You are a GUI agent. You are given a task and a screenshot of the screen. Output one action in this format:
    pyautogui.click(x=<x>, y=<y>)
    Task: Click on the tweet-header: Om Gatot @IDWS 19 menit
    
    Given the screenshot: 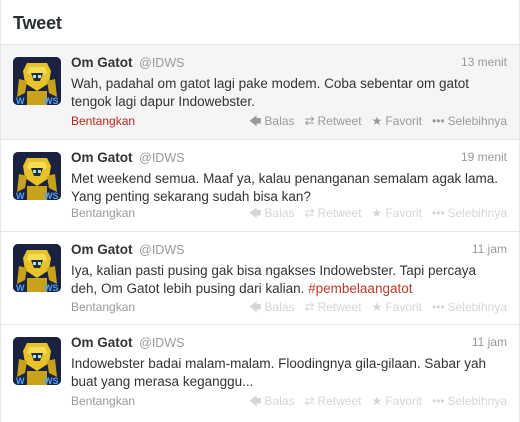 What is the action you would take?
    pyautogui.click(x=289, y=160)
    